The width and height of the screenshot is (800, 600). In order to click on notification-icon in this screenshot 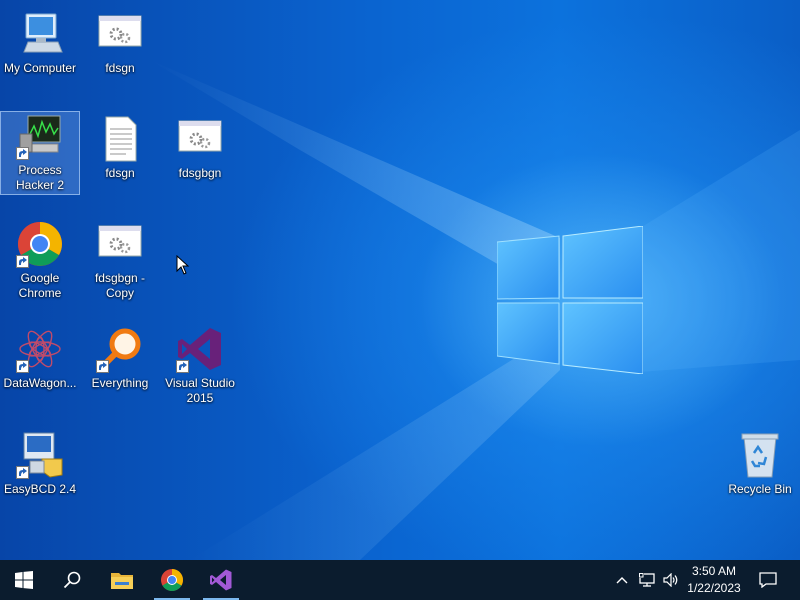, I will do `click(768, 580)`.